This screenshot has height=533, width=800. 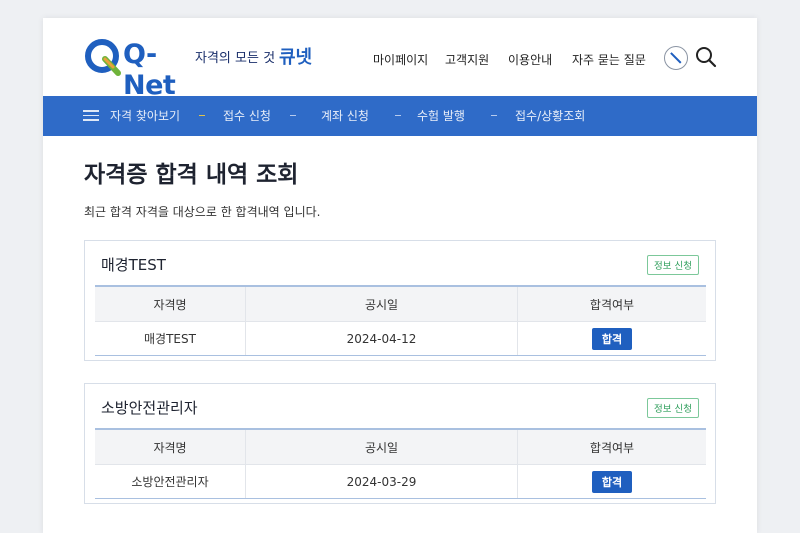 What do you see at coordinates (133, 265) in the screenshot?
I see `card-title: 매경TEST` at bounding box center [133, 265].